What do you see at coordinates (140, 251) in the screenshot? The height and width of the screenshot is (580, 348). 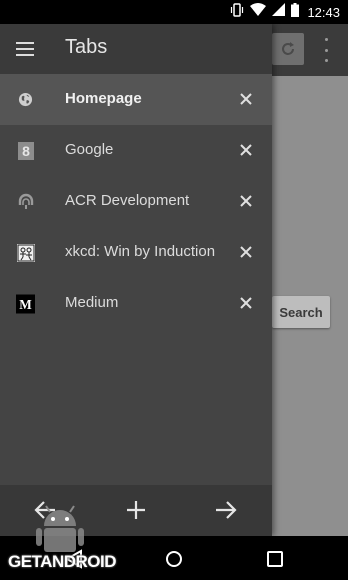 I see `tab-label: xkcd: Win by Induction` at bounding box center [140, 251].